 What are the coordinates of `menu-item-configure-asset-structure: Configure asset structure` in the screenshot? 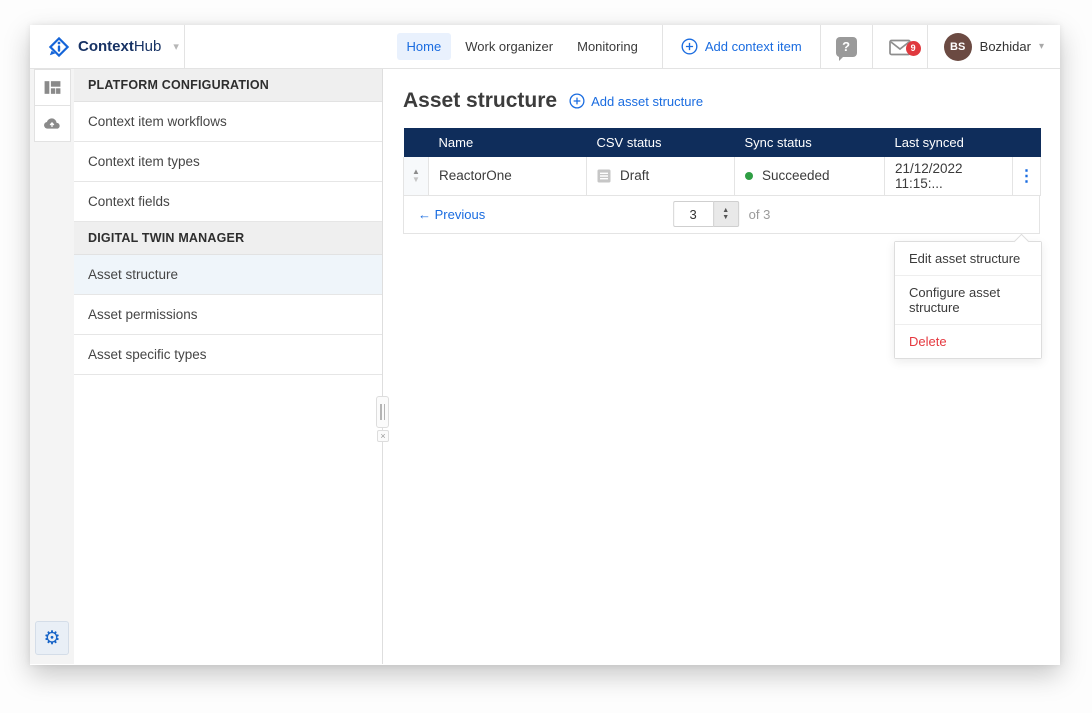 It's located at (968, 300).